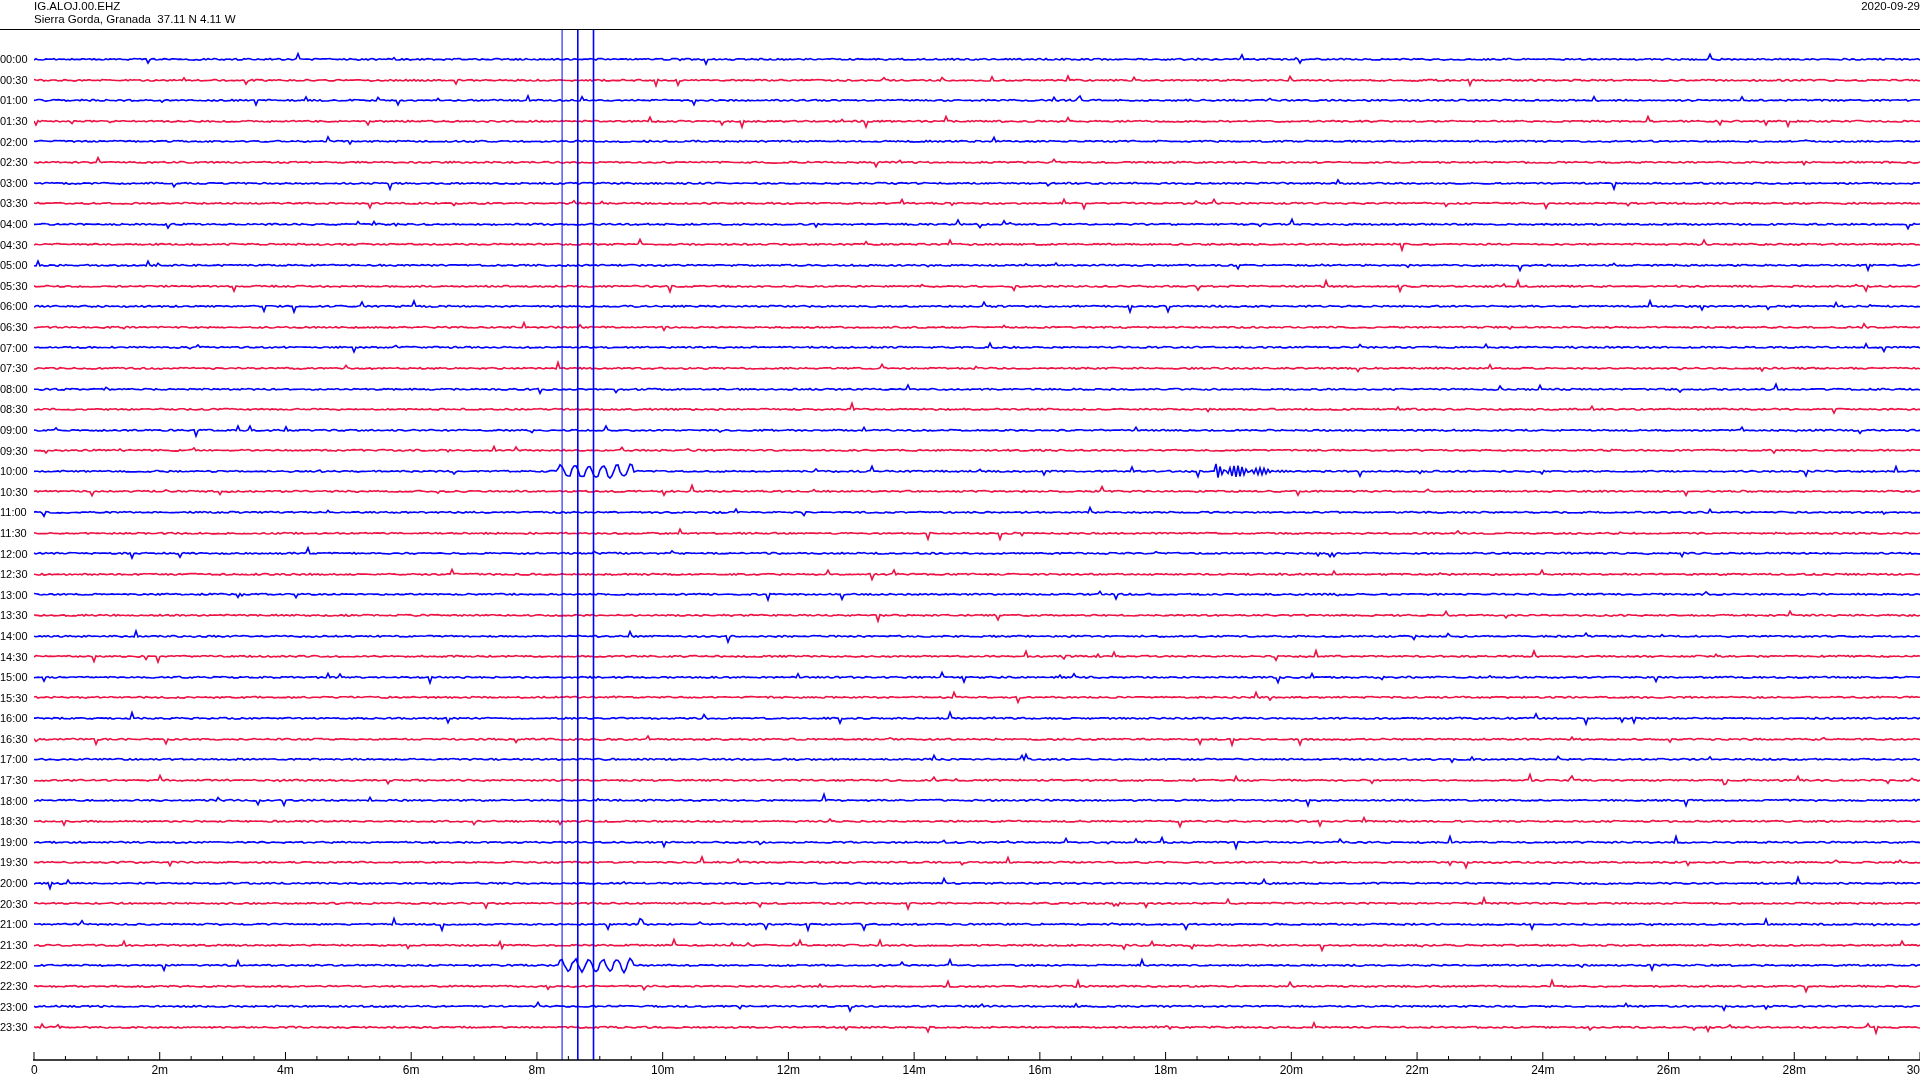  I want to click on hour-label: 20:00, so click(14, 883).